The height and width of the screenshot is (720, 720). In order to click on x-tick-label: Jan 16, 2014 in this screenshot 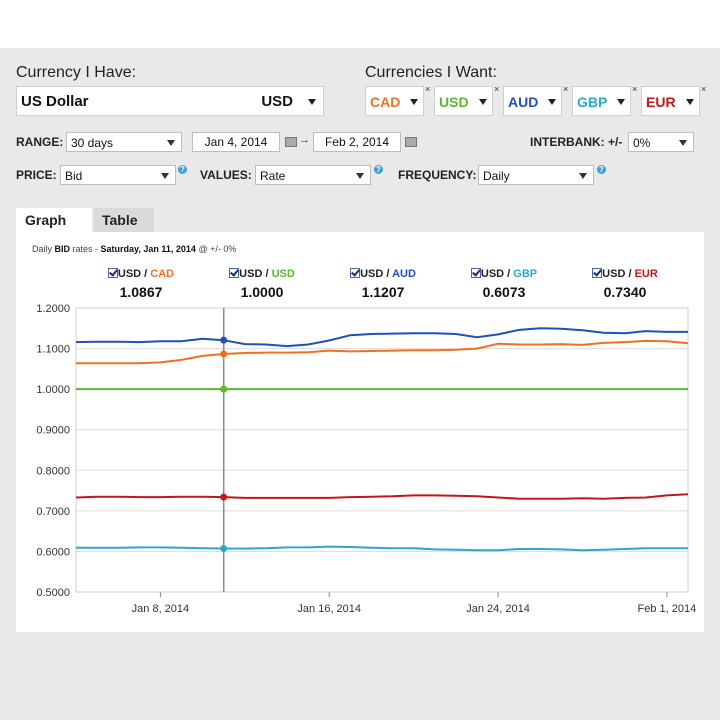, I will do `click(329, 609)`.